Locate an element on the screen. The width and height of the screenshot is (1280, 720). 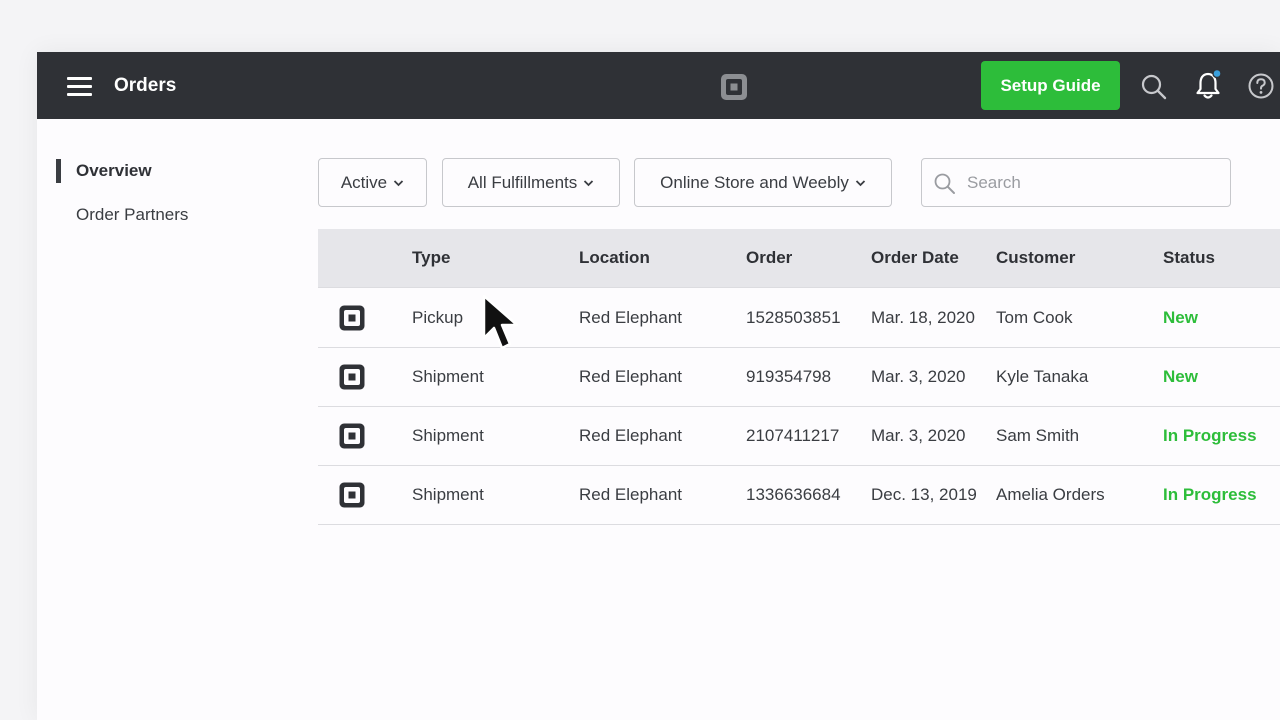
top-bar: Orders Setup Guide is located at coordinates (658, 85).